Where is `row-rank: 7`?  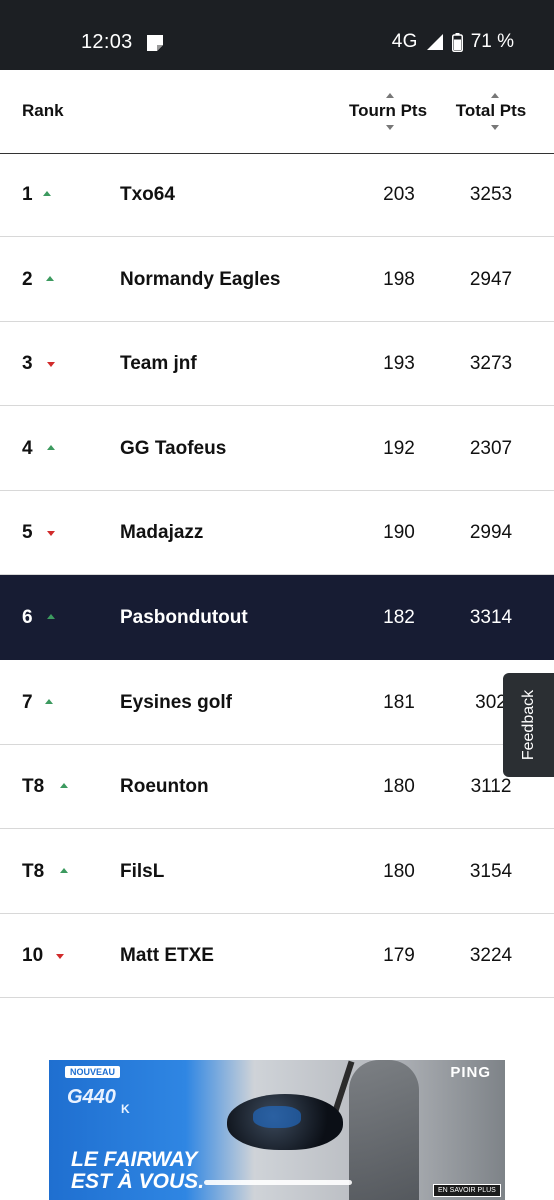
row-rank: 7 is located at coordinates (27, 702).